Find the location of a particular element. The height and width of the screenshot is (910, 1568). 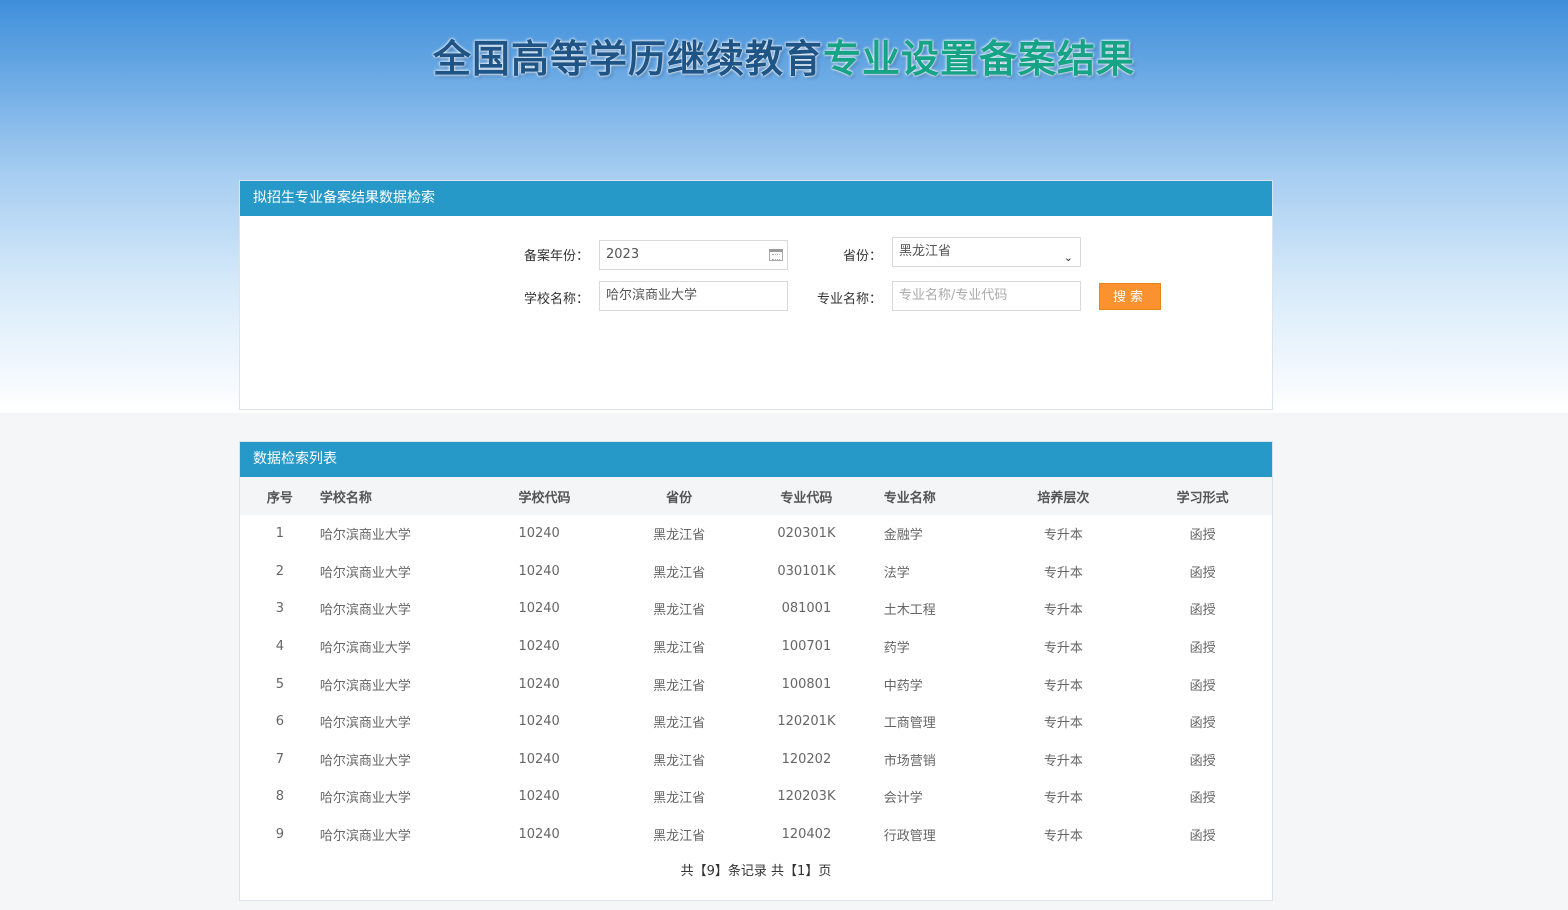

row-index: 4 is located at coordinates (280, 647).